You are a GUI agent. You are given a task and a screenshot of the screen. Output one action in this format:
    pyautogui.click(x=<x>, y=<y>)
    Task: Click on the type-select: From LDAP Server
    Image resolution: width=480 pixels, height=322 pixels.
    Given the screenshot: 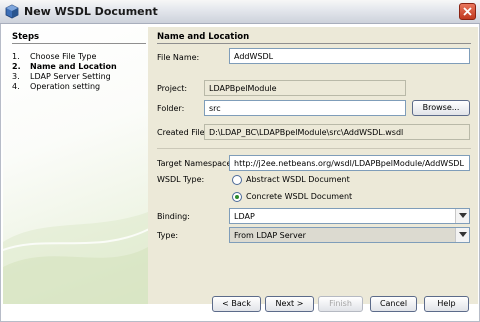 What is the action you would take?
    pyautogui.click(x=349, y=235)
    